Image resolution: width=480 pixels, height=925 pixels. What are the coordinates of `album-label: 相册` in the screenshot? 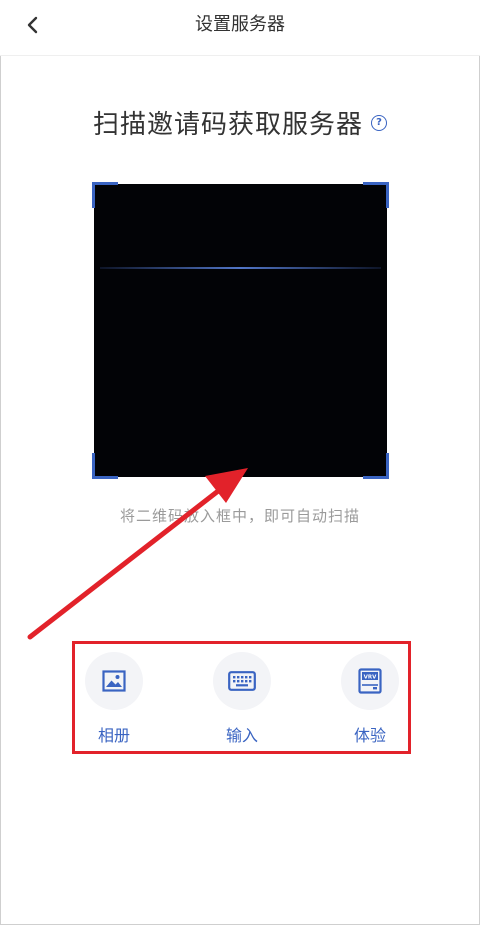 It's located at (113, 735).